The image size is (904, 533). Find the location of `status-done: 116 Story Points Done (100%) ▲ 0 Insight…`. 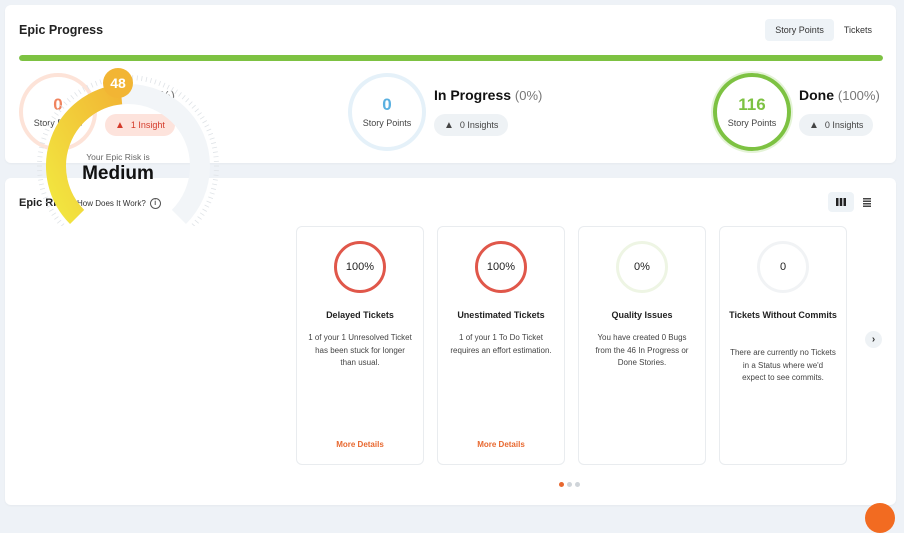

status-done: 116 Story Points Done (100%) ▲ 0 Insight… is located at coordinates (800, 112).